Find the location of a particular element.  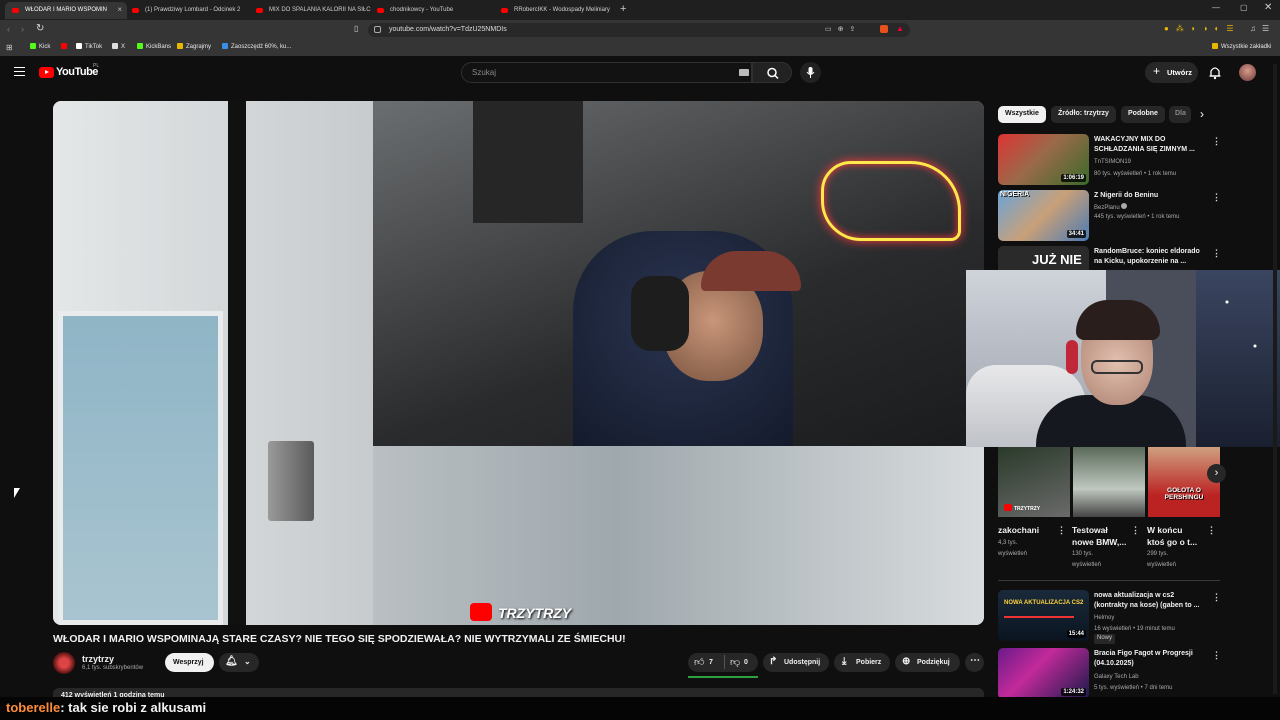

minimize-window-button: — is located at coordinates (1216, 7).